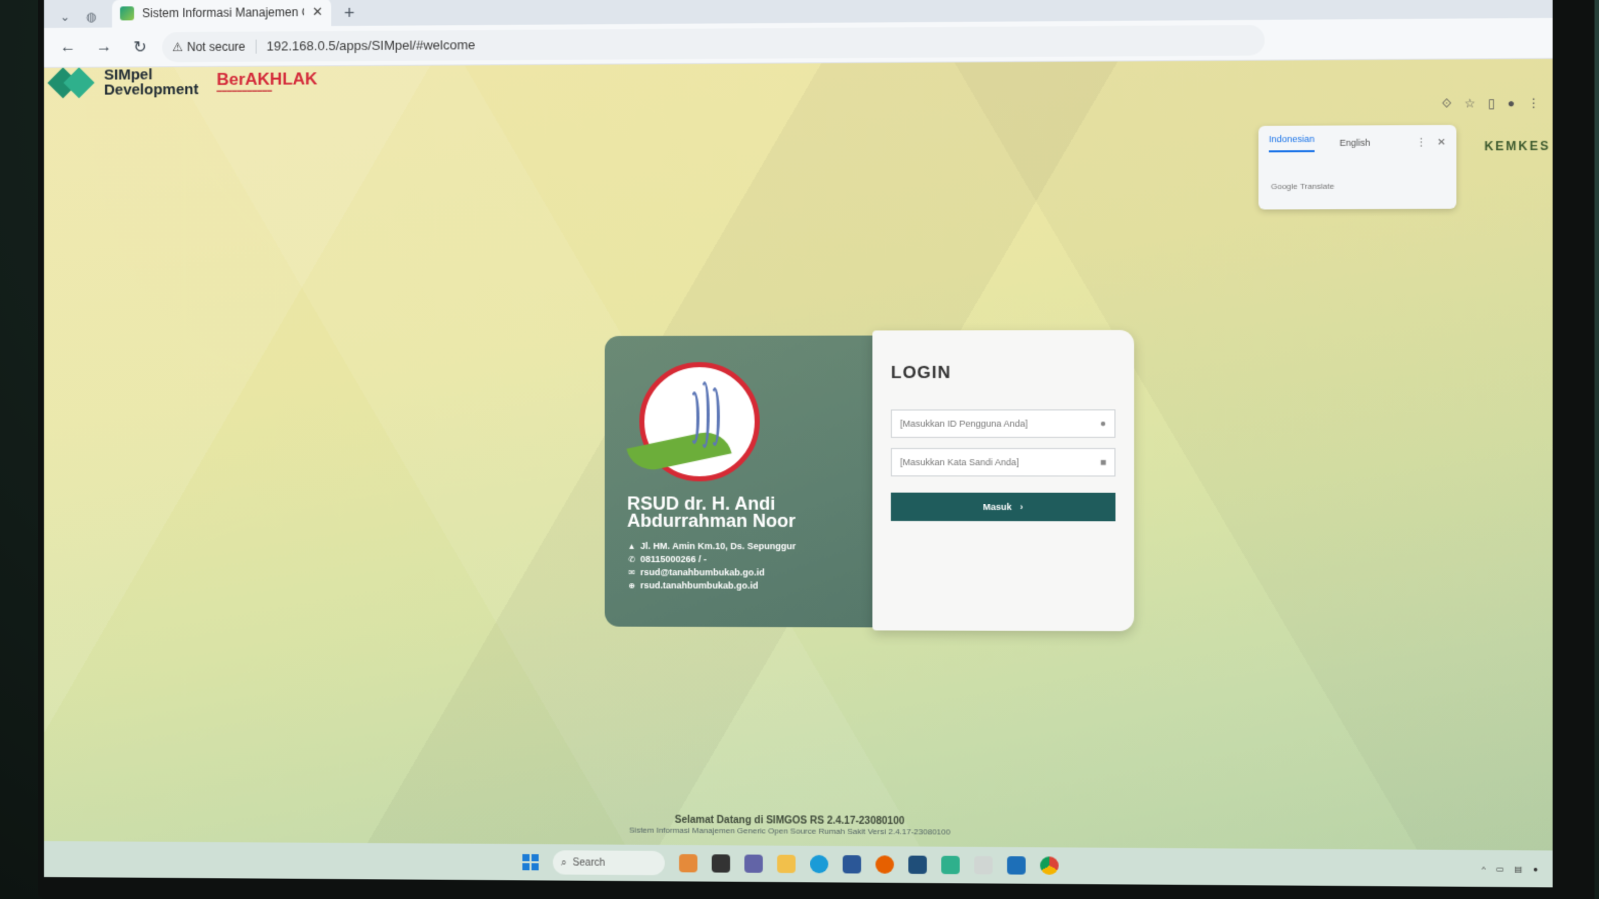 The image size is (1599, 899). What do you see at coordinates (950, 865) in the screenshot?
I see `simpel-app-icon` at bounding box center [950, 865].